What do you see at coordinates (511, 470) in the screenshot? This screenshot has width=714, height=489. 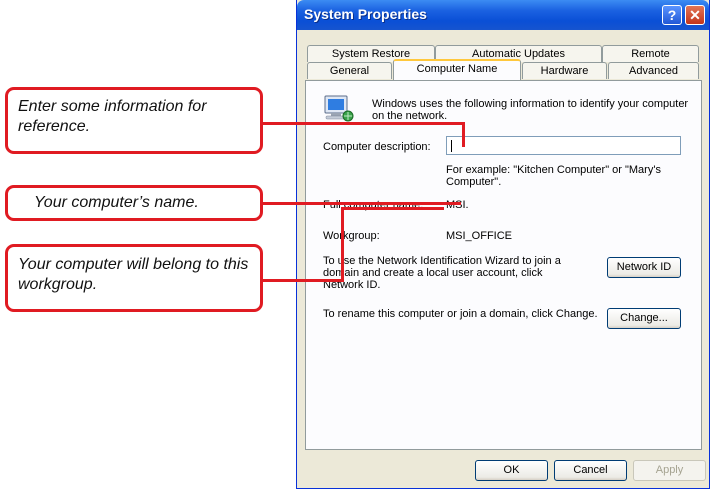 I see `ok-button: OK` at bounding box center [511, 470].